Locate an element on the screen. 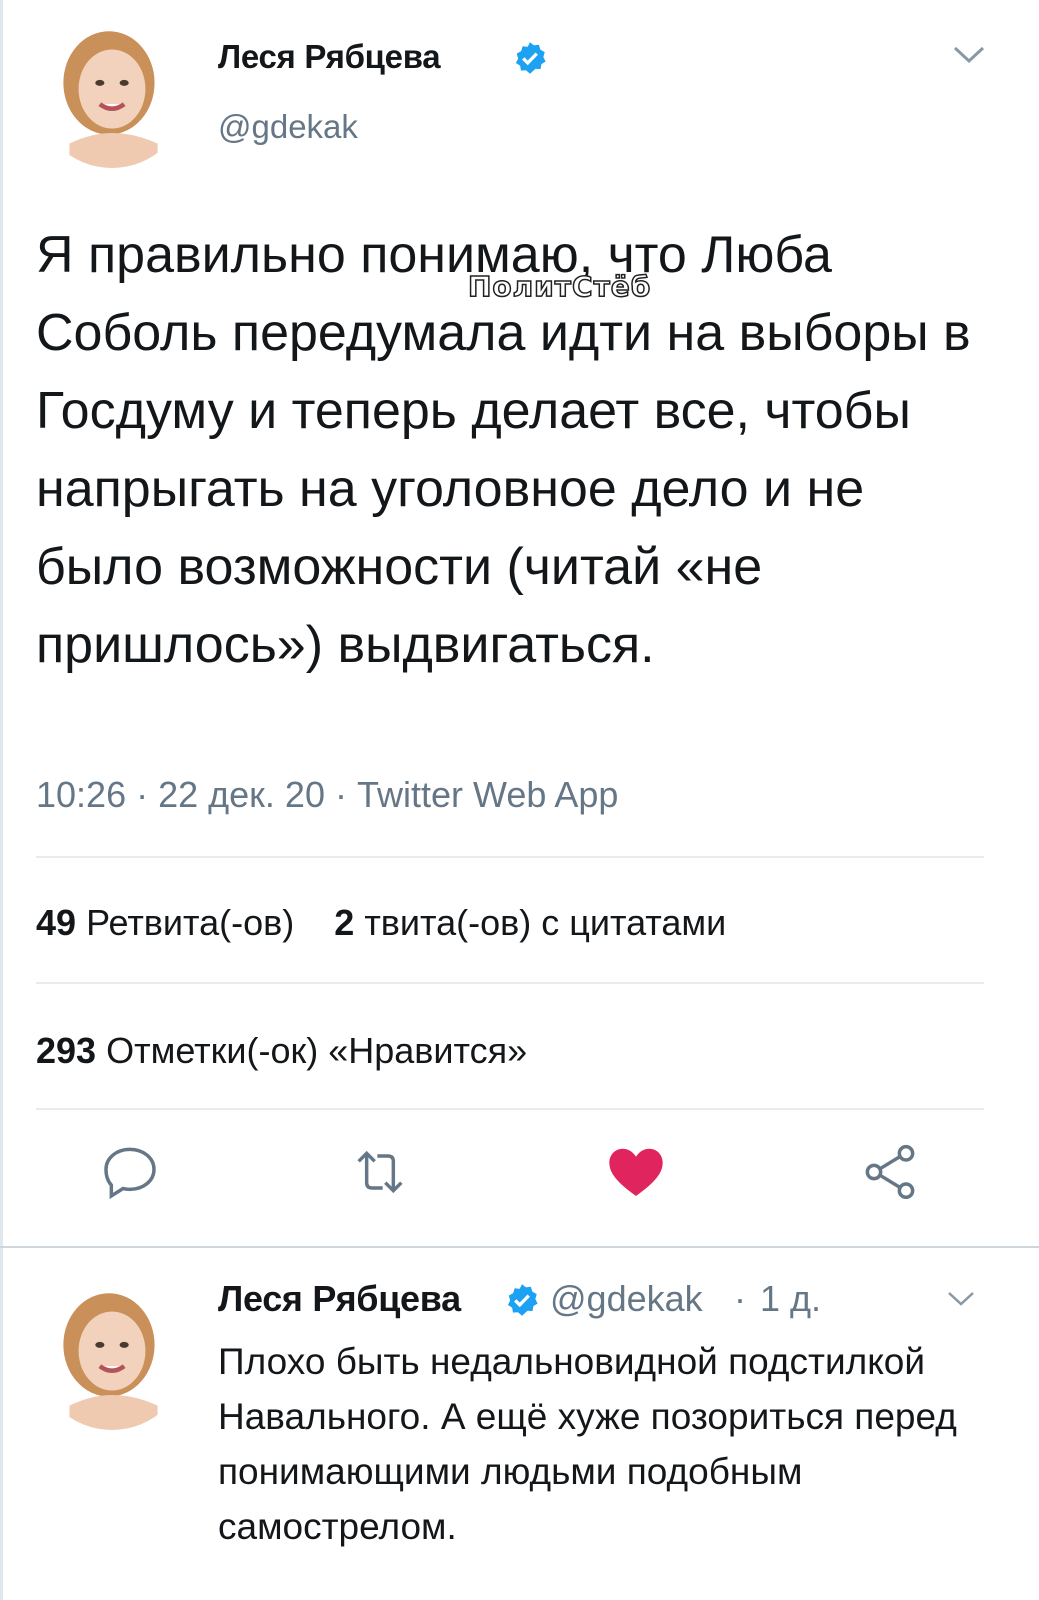 This screenshot has height=1600, width=1039. reply-author-name: Леся Рябцева is located at coordinates (339, 1299).